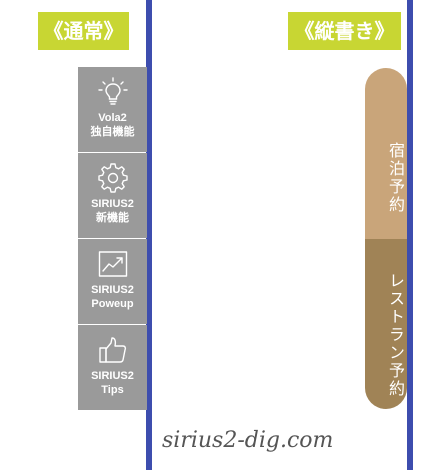 This screenshot has height=470, width=436. Describe the element at coordinates (112, 178) in the screenshot. I see `gear-icon` at that location.